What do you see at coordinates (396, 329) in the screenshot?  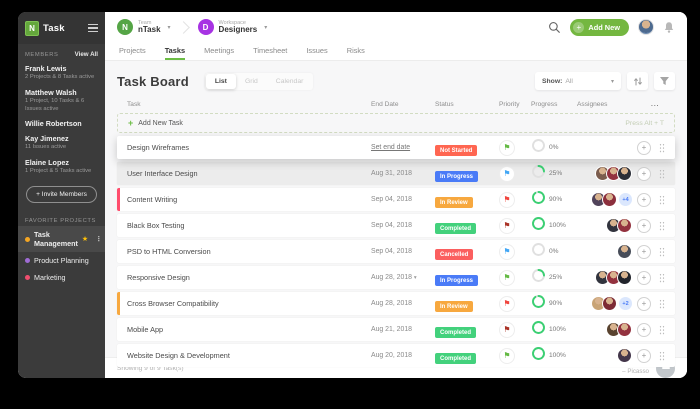 I see `task-row: Mobile App Aug 21, 2018 Completed ⚑ 100% +` at bounding box center [396, 329].